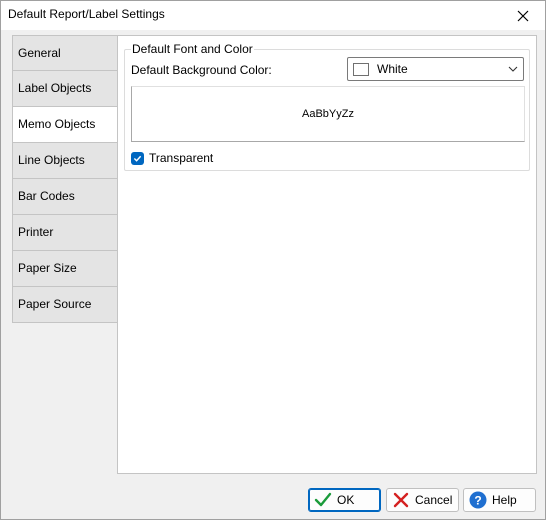 Image resolution: width=546 pixels, height=520 pixels. Describe the element at coordinates (434, 500) in the screenshot. I see `cancel-label: Cancel` at that location.